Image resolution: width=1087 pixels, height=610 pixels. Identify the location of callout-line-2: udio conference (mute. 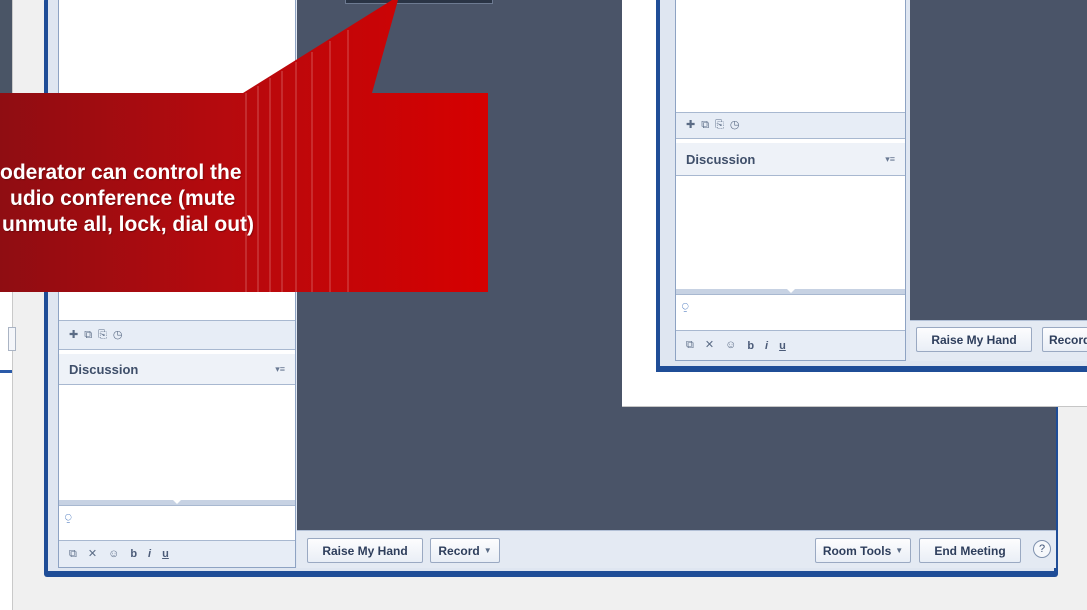
(123, 198).